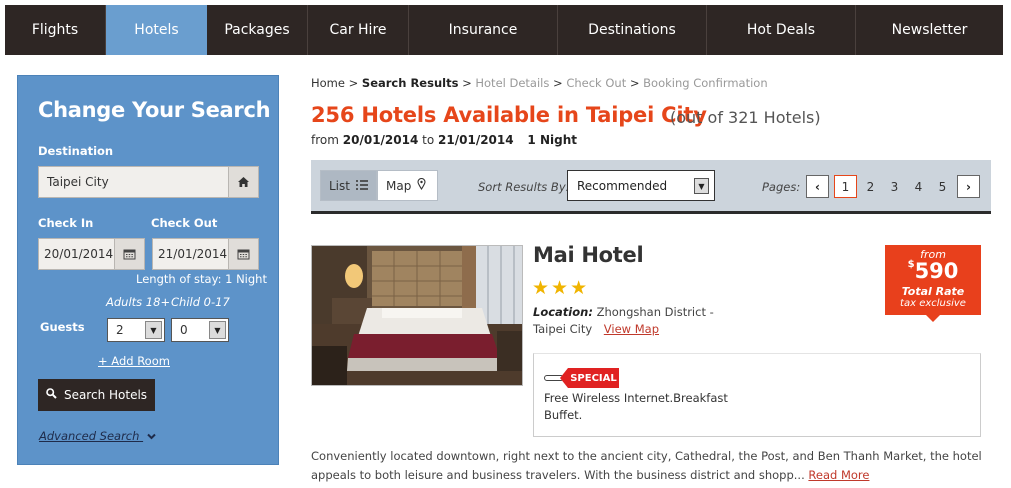  What do you see at coordinates (193, 254) in the screenshot?
I see `checkout-value: 21/01/2014` at bounding box center [193, 254].